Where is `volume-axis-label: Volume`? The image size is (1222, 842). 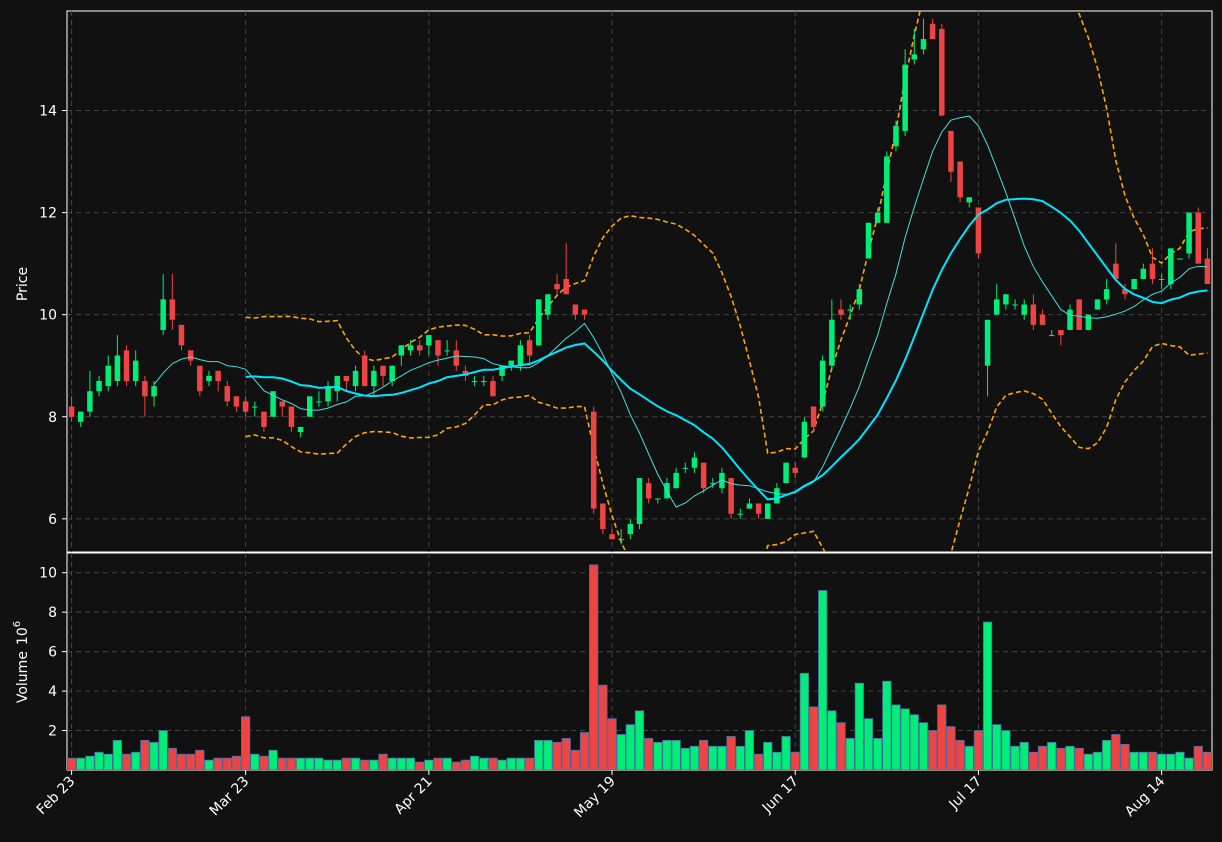
volume-axis-label: Volume is located at coordinates (23, 677).